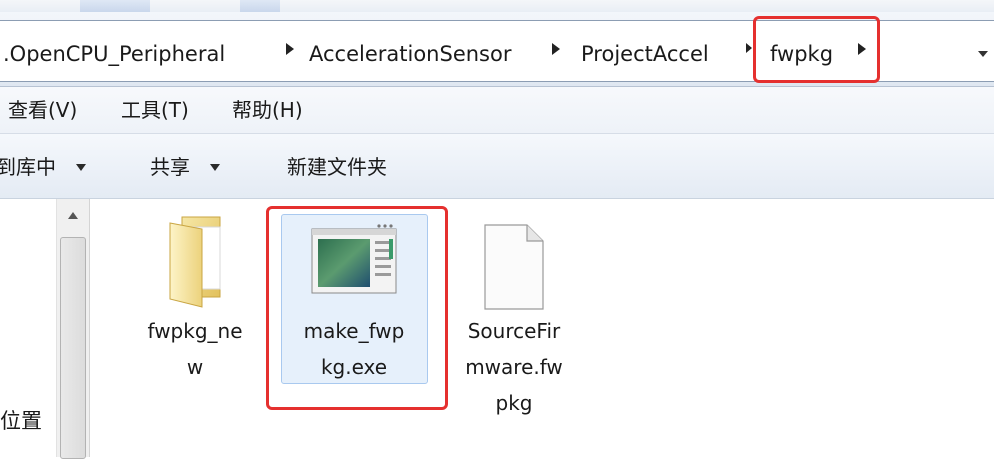  What do you see at coordinates (42, 110) in the screenshot?
I see `menu-view: 查看(V)` at bounding box center [42, 110].